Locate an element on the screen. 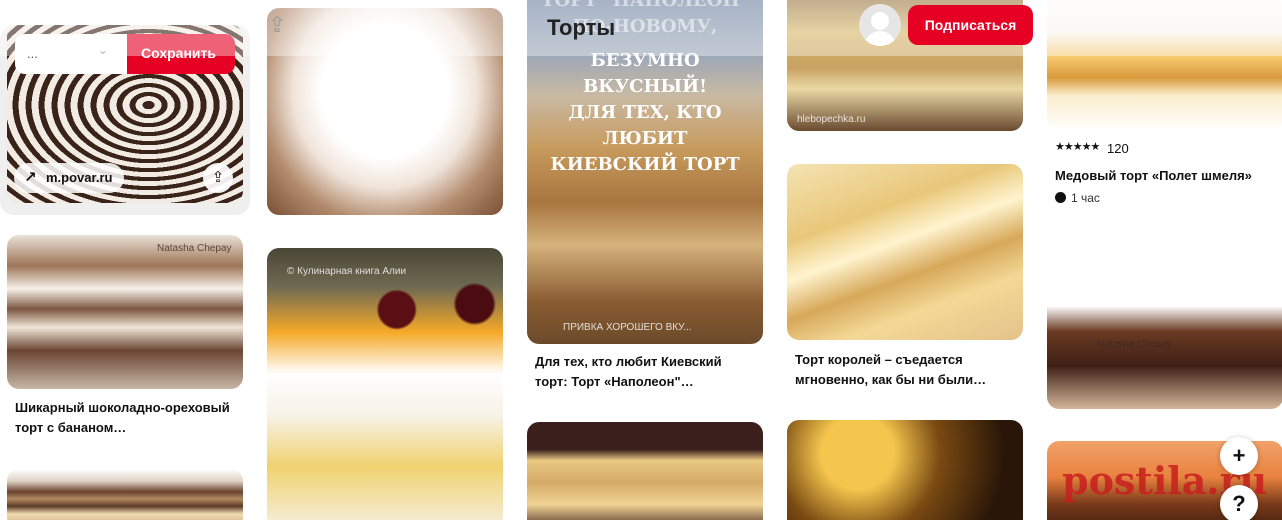 The image size is (1282, 520). pin-image-square-cake is located at coordinates (645, 471).